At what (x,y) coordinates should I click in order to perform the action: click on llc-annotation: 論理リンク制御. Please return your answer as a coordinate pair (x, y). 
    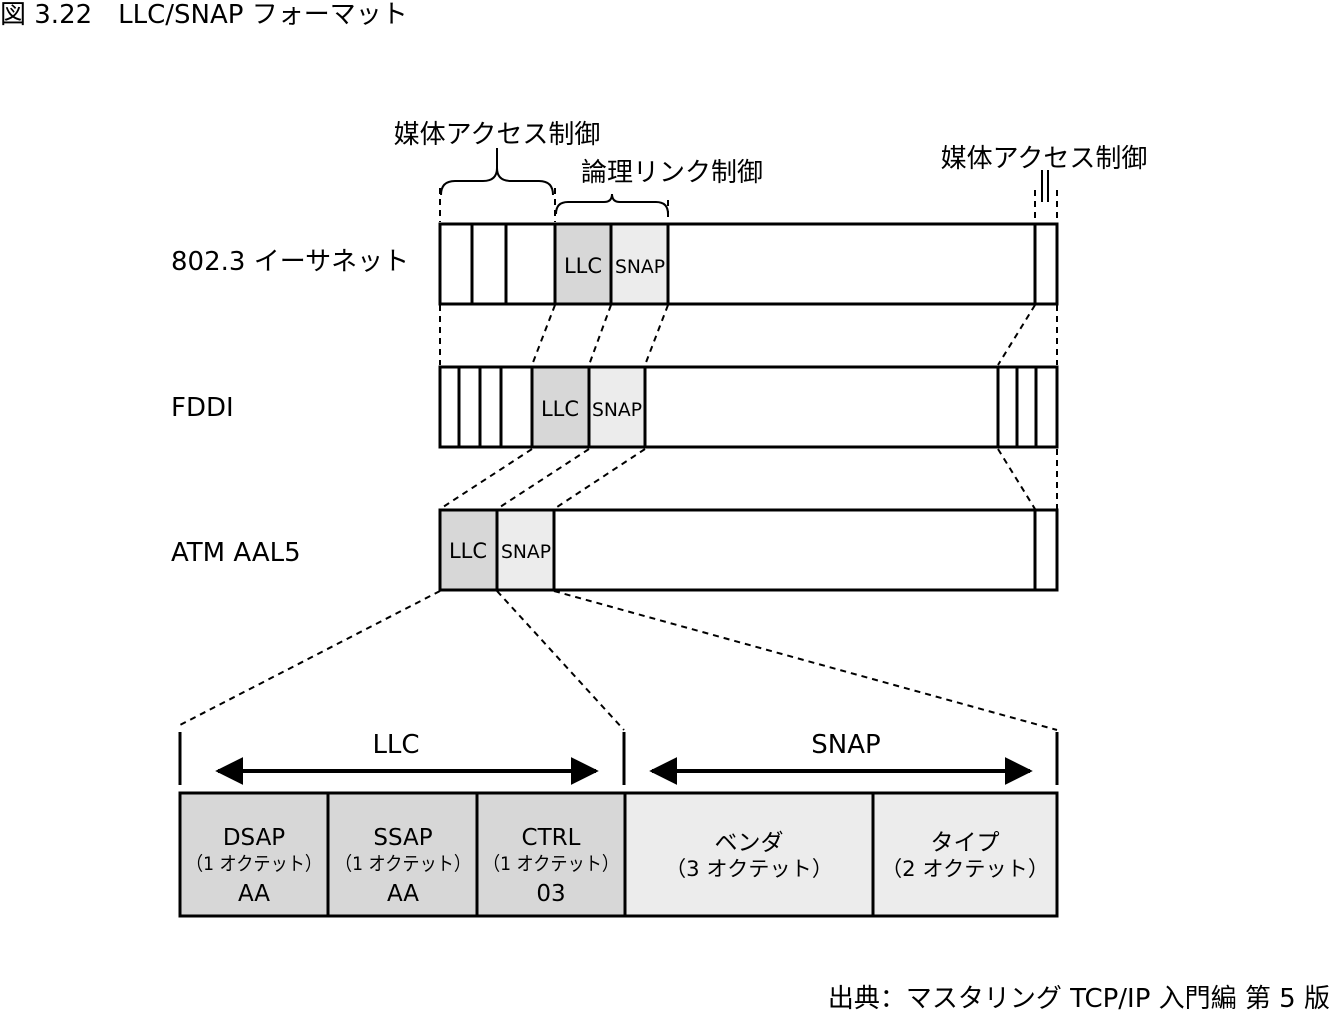
    Looking at the image, I should click on (672, 173).